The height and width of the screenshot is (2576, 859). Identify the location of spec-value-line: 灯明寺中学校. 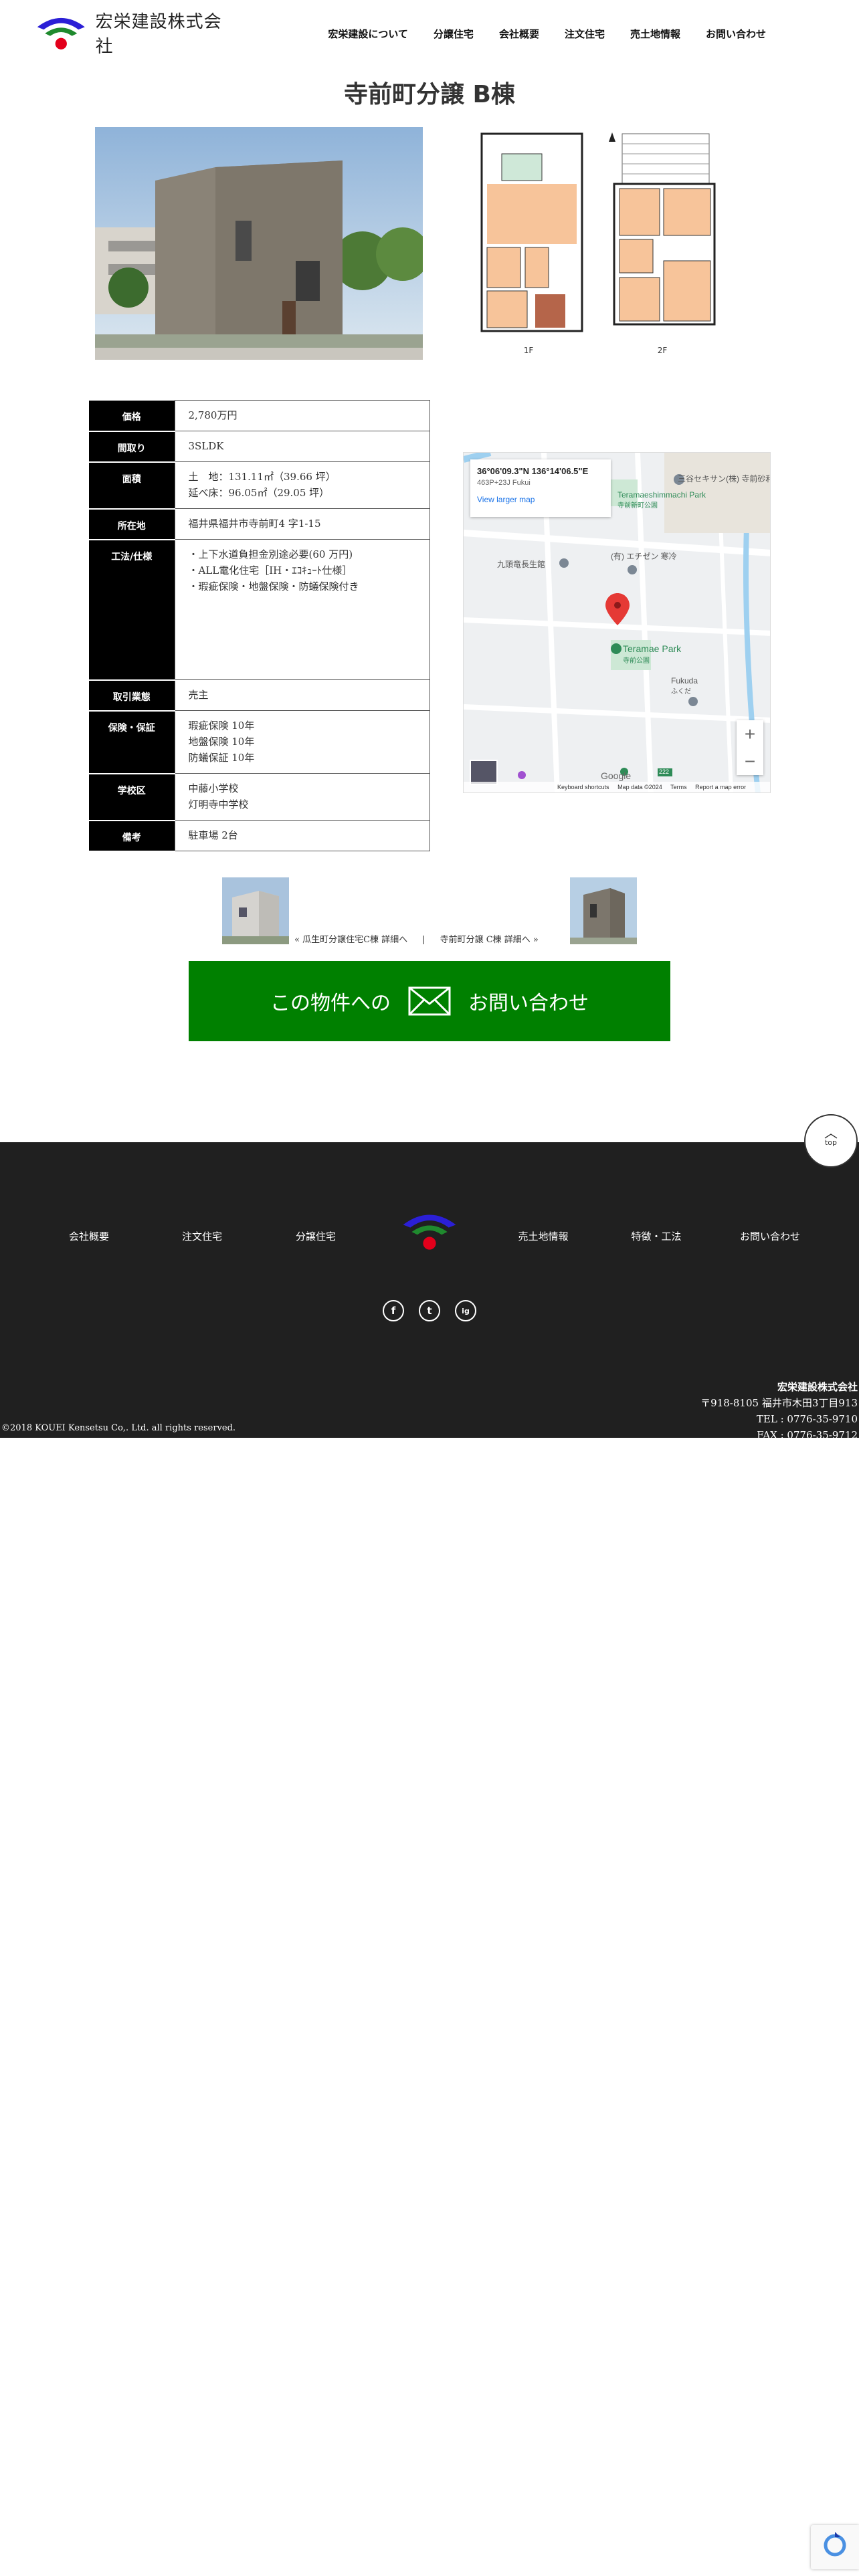
(218, 804).